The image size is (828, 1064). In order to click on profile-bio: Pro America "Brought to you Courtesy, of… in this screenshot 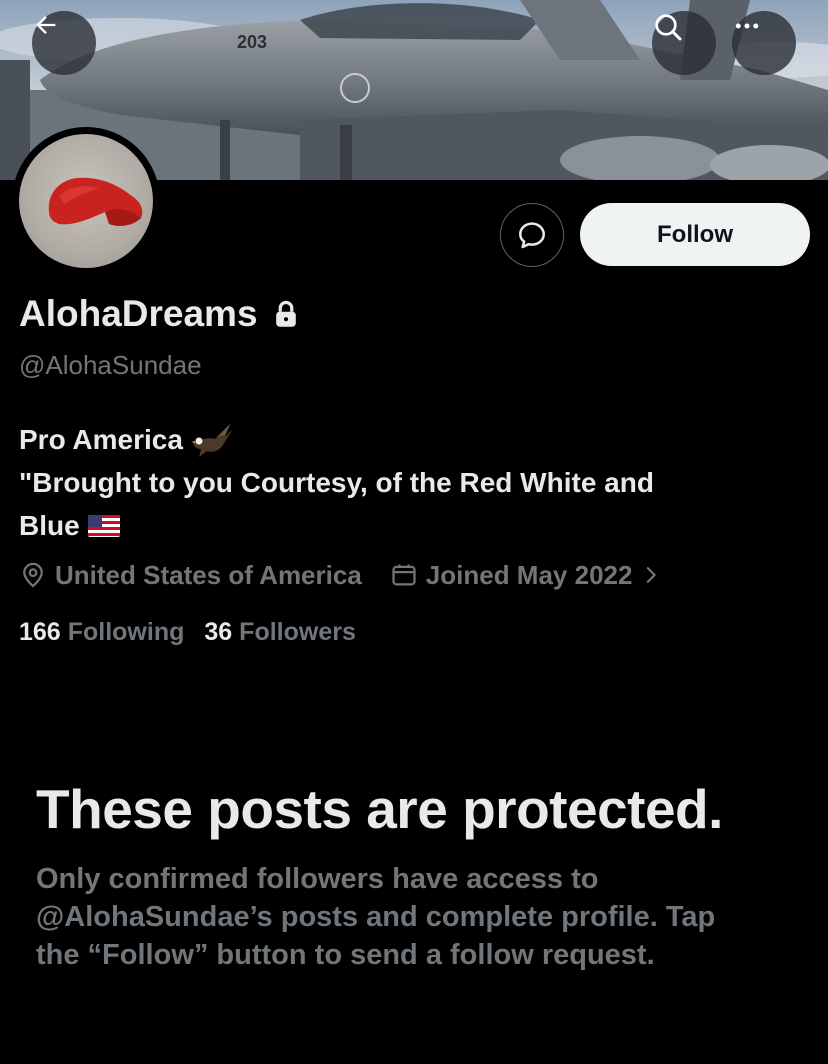, I will do `click(414, 482)`.